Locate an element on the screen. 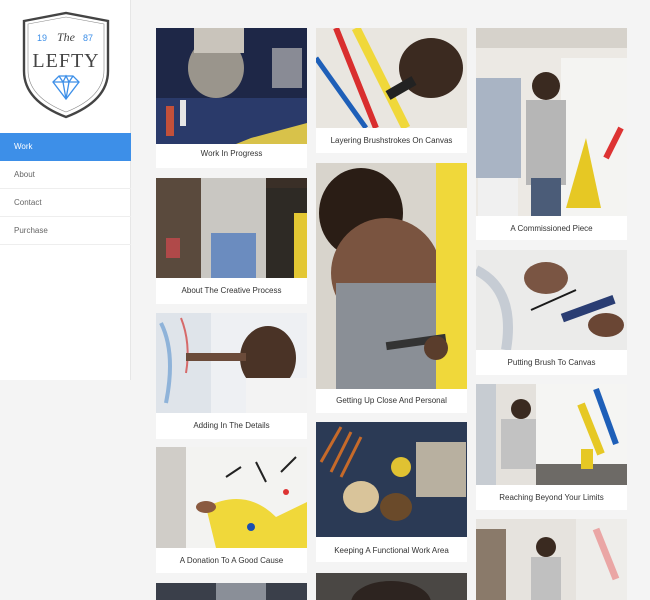 The image size is (650, 600). gallery-caption: Layering Brushstrokes On Canvas is located at coordinates (391, 140).